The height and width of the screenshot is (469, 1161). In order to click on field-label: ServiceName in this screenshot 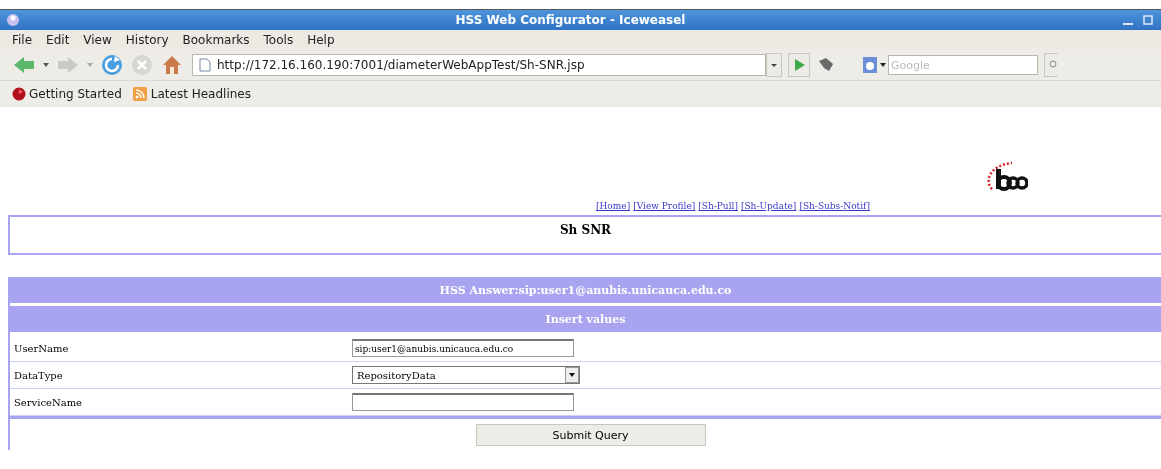, I will do `click(48, 402)`.